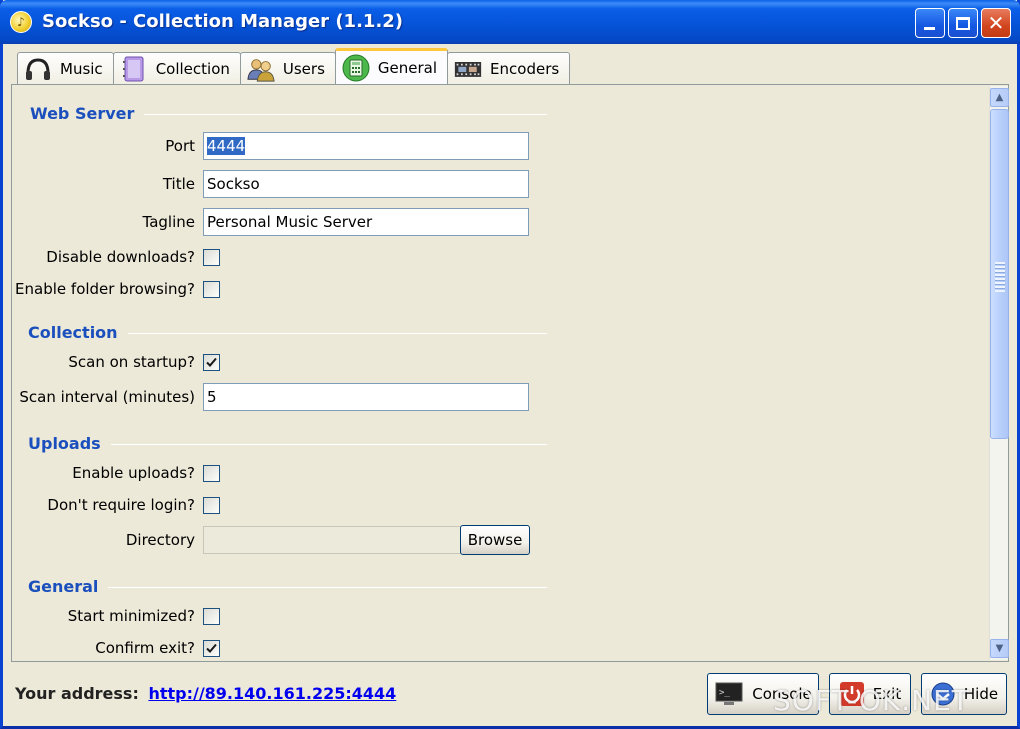 This screenshot has width=1020, height=729. Describe the element at coordinates (510, 22) in the screenshot. I see `title-bar: ♪ Sockso - Collection Manager (1.1.2) ✕` at that location.